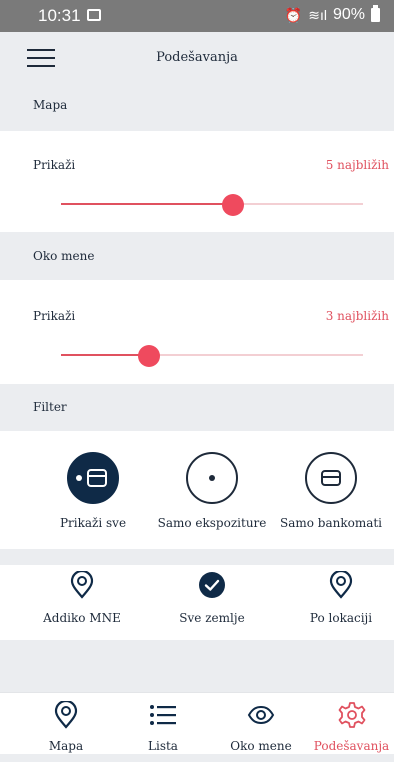  I want to click on nearby-range-slider, so click(212, 356).